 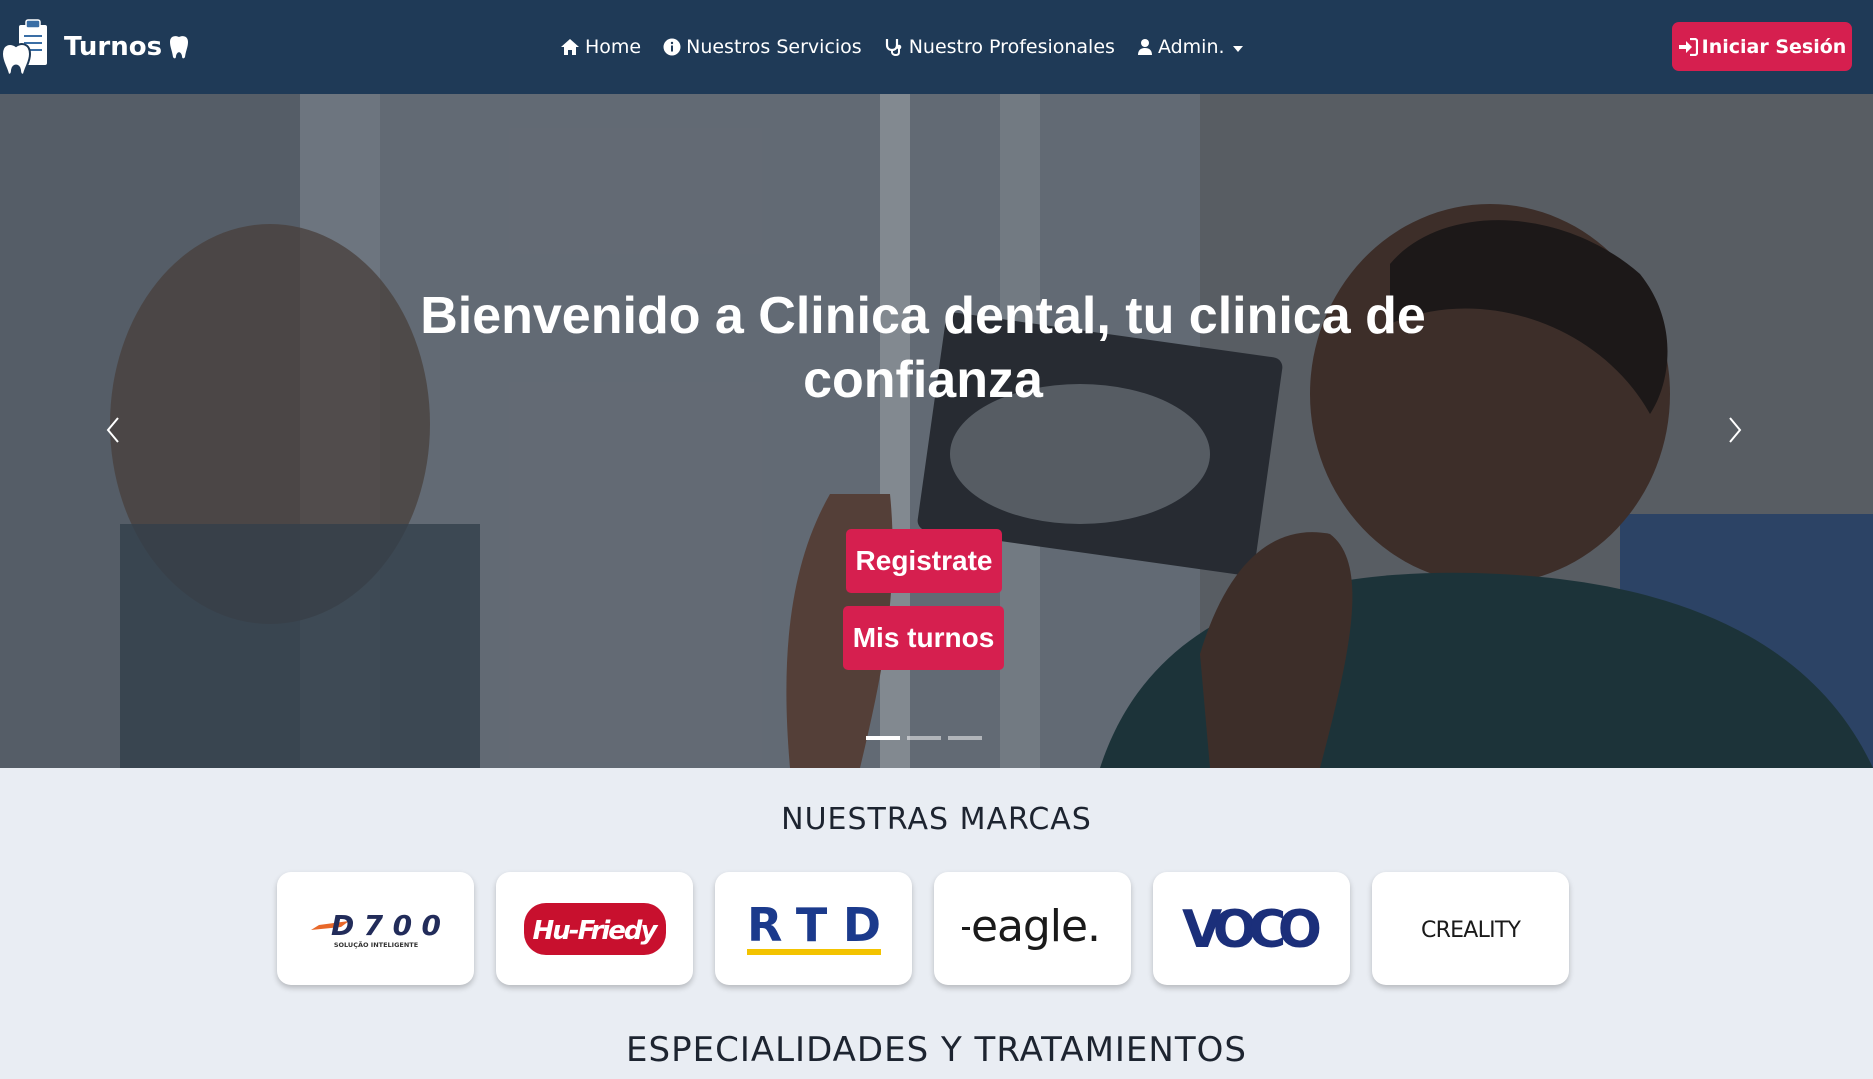 I want to click on nav-home-link: Home, so click(x=600, y=47).